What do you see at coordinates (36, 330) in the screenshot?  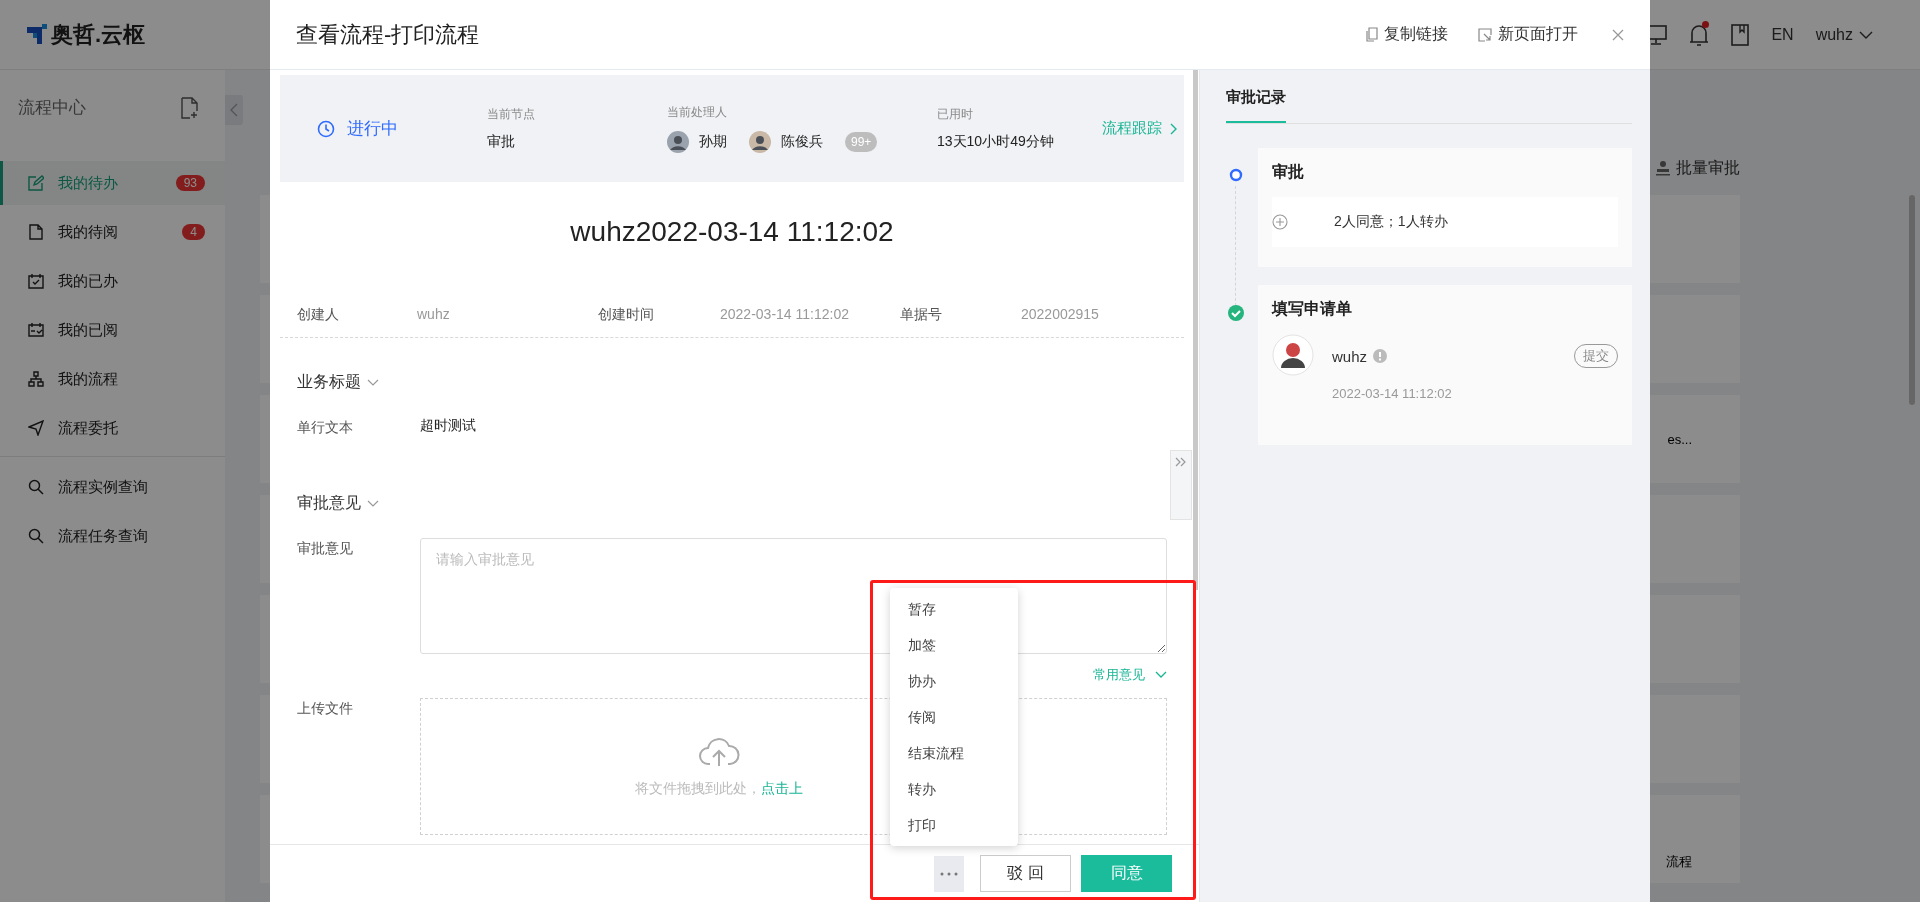 I see `calendar-icon` at bounding box center [36, 330].